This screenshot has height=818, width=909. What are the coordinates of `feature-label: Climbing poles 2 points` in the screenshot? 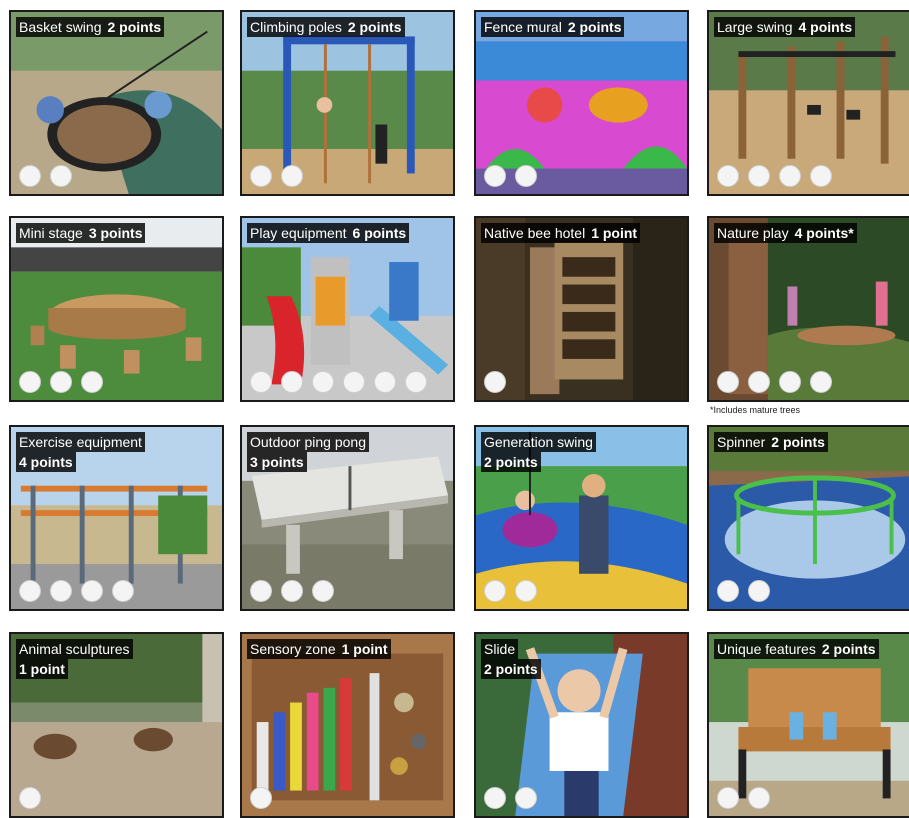 It's located at (326, 27).